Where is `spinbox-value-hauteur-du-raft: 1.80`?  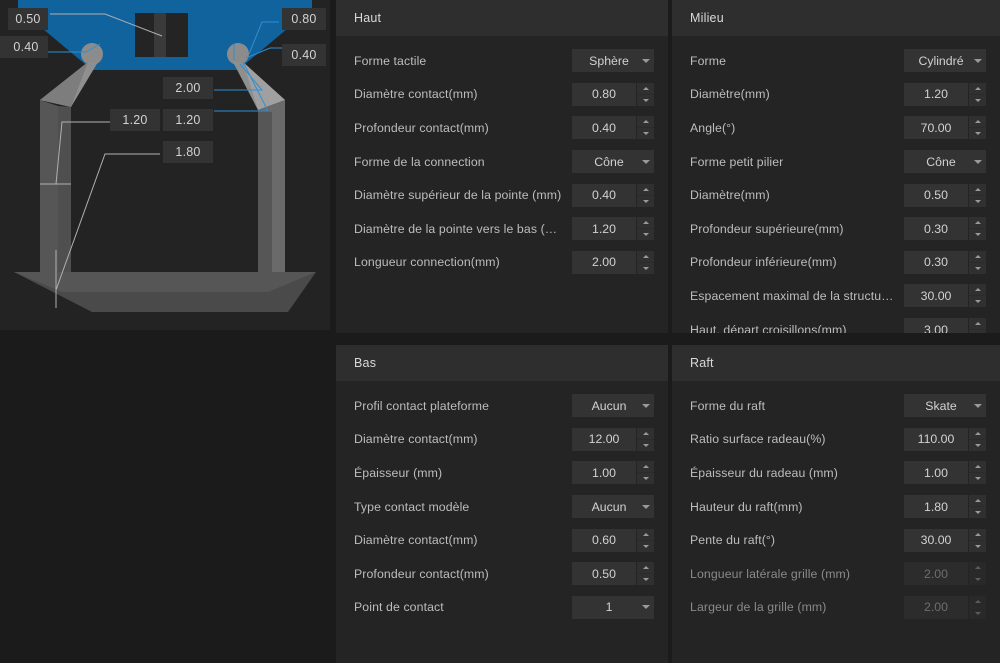 spinbox-value-hauteur-du-raft: 1.80 is located at coordinates (936, 507).